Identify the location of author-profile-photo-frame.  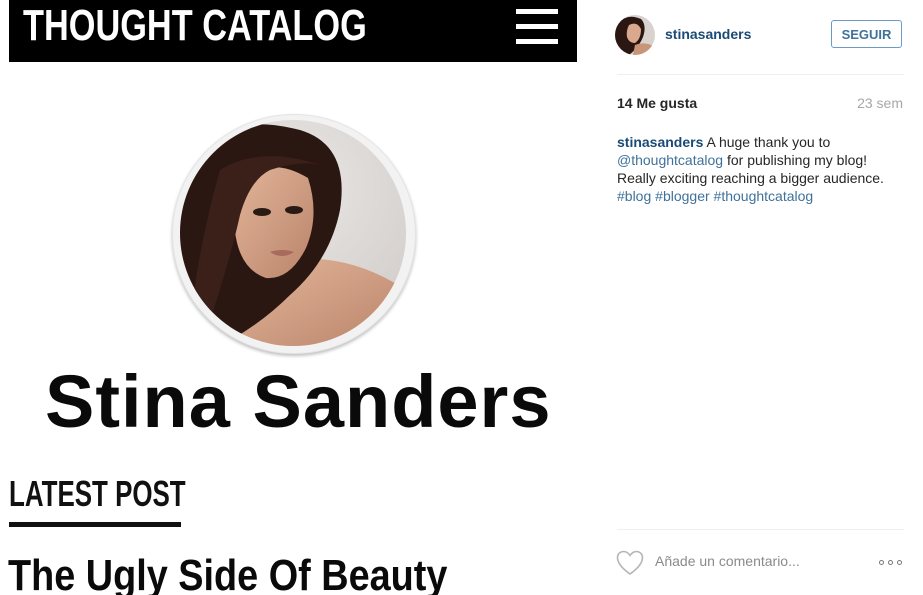
(294, 234).